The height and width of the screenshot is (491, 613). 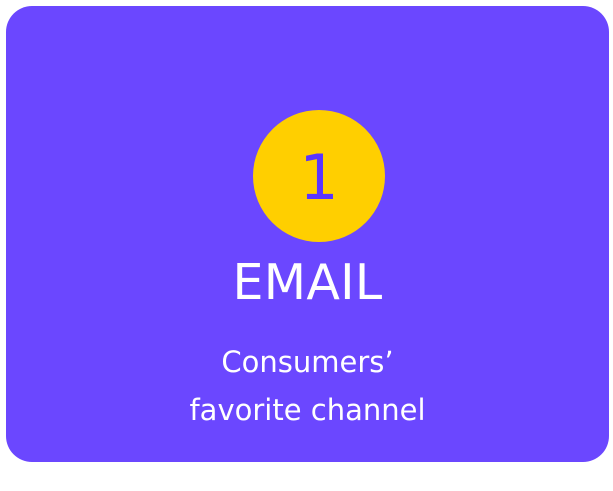 What do you see at coordinates (307, 282) in the screenshot?
I see `card-title: EMAIL` at bounding box center [307, 282].